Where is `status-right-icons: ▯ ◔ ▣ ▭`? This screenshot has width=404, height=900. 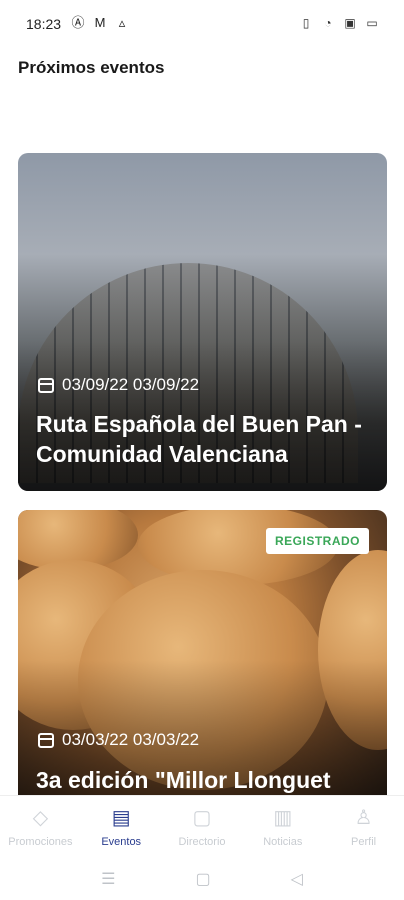 status-right-icons: ▯ ◔ ▣ ▭ is located at coordinates (339, 23).